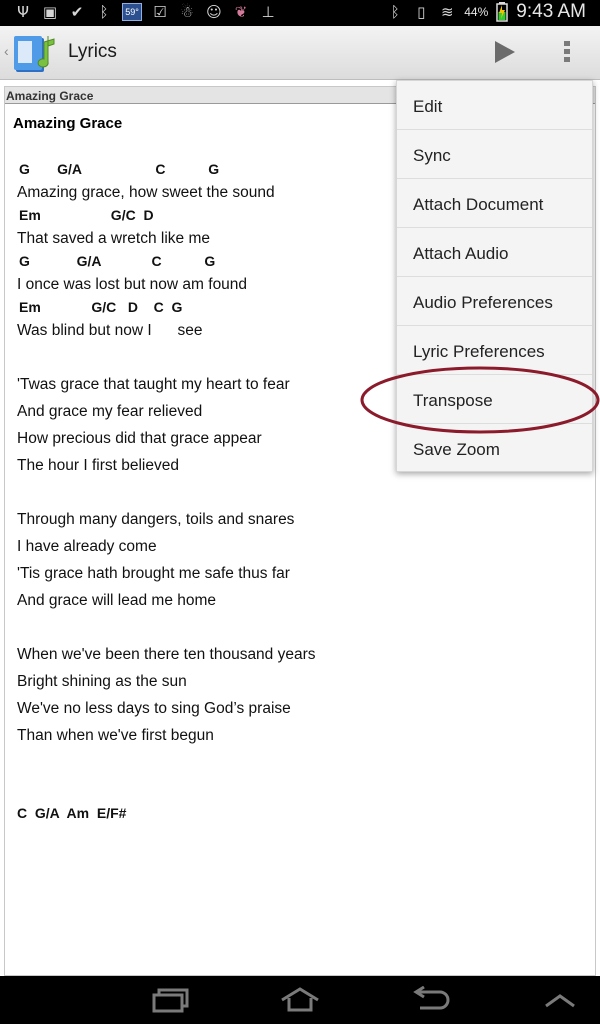 Image resolution: width=600 pixels, height=1024 pixels. I want to click on back-icon, so click(430, 1000).